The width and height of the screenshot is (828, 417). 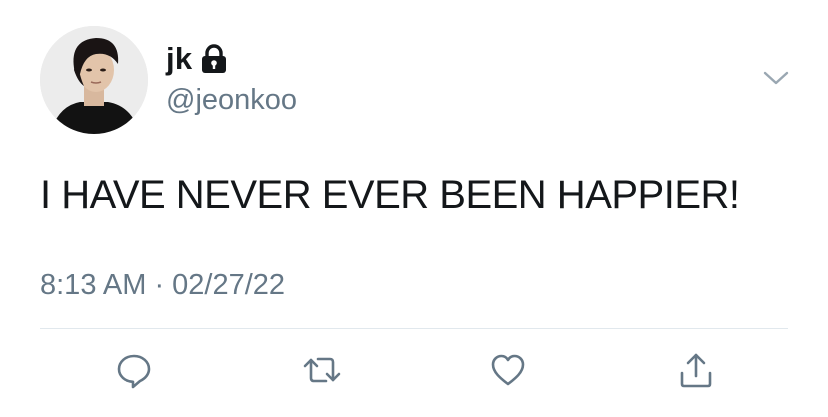 I want to click on avatar-photo, so click(x=94, y=80).